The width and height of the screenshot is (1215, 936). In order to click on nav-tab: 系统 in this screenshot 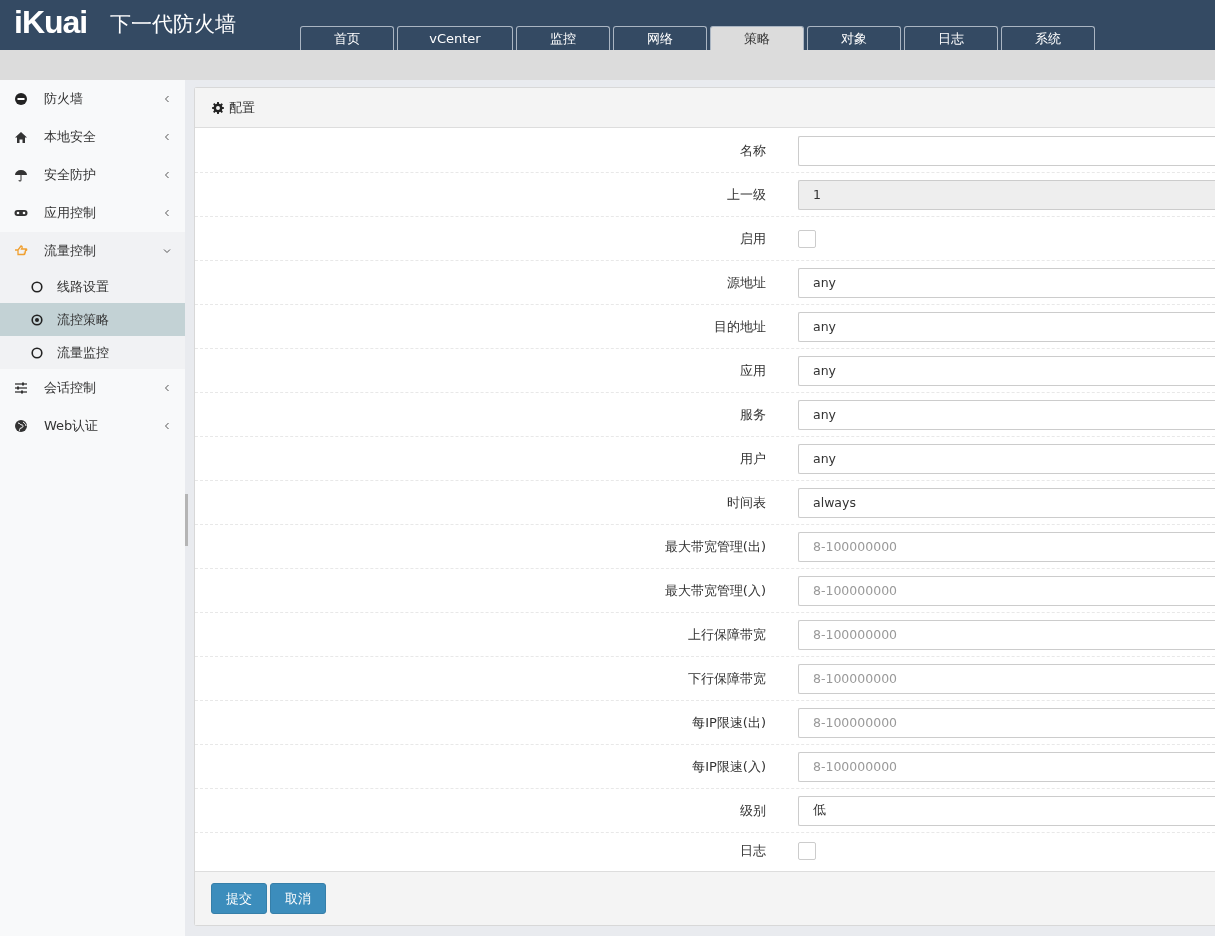, I will do `click(1048, 38)`.